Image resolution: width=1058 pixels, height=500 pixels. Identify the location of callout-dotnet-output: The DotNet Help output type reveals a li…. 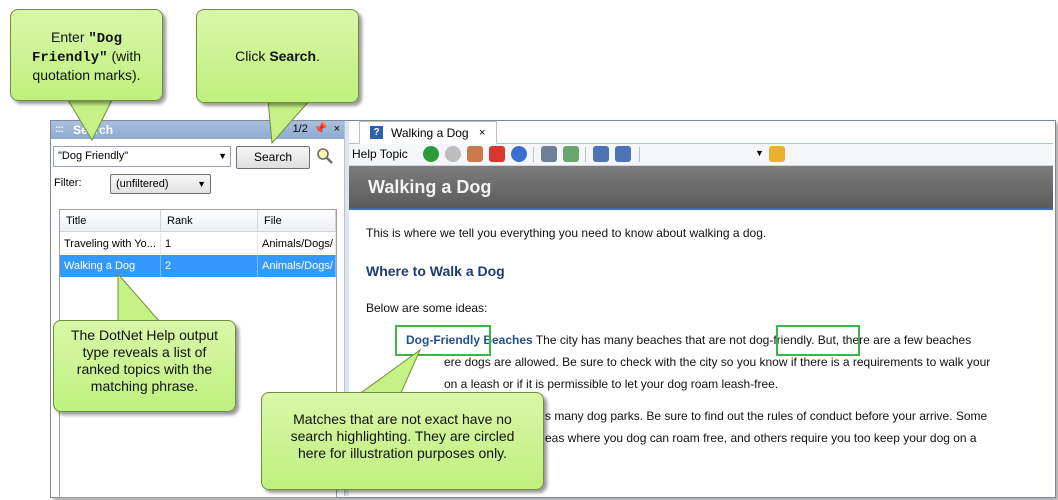
(144, 366).